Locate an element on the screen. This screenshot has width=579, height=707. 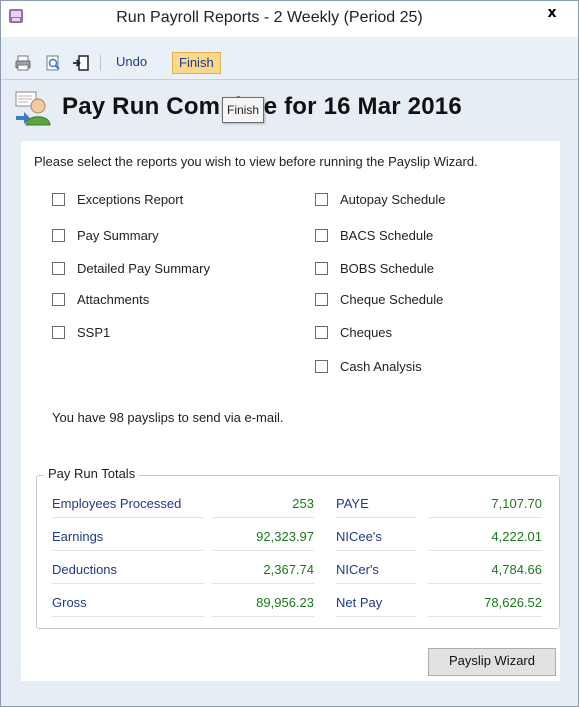
totals-label: Earnings is located at coordinates (128, 537).